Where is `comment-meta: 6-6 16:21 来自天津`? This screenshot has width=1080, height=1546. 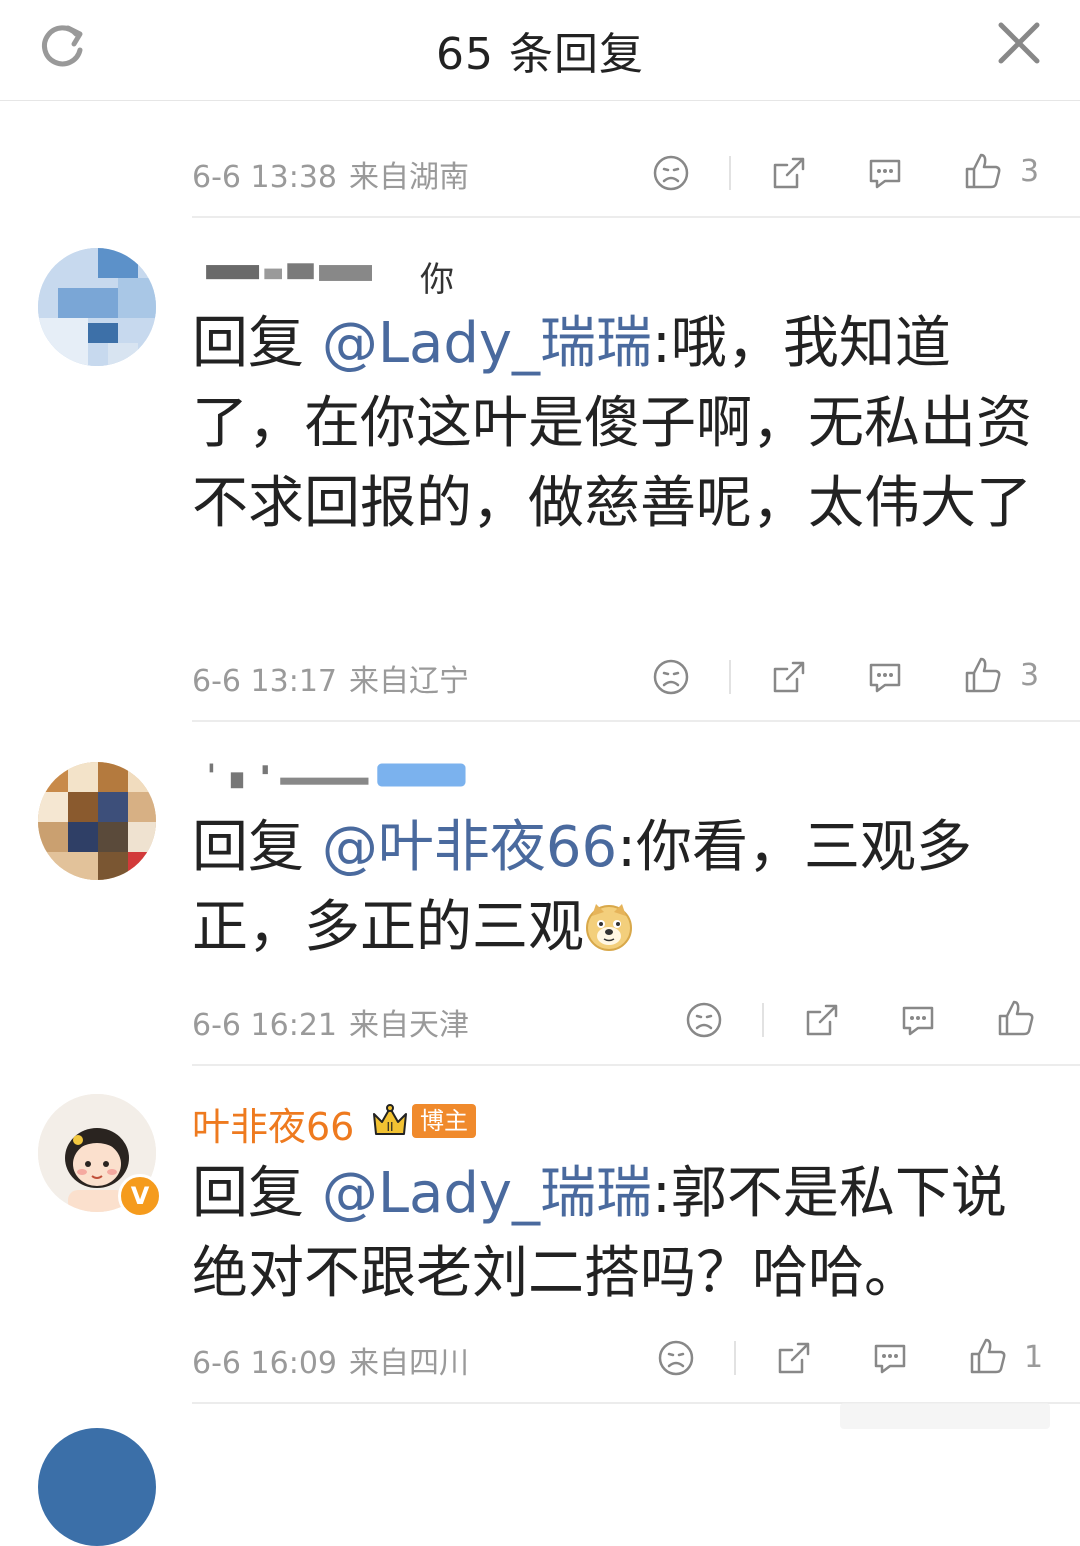 comment-meta: 6-6 16:21 来自天津 is located at coordinates (330, 1022).